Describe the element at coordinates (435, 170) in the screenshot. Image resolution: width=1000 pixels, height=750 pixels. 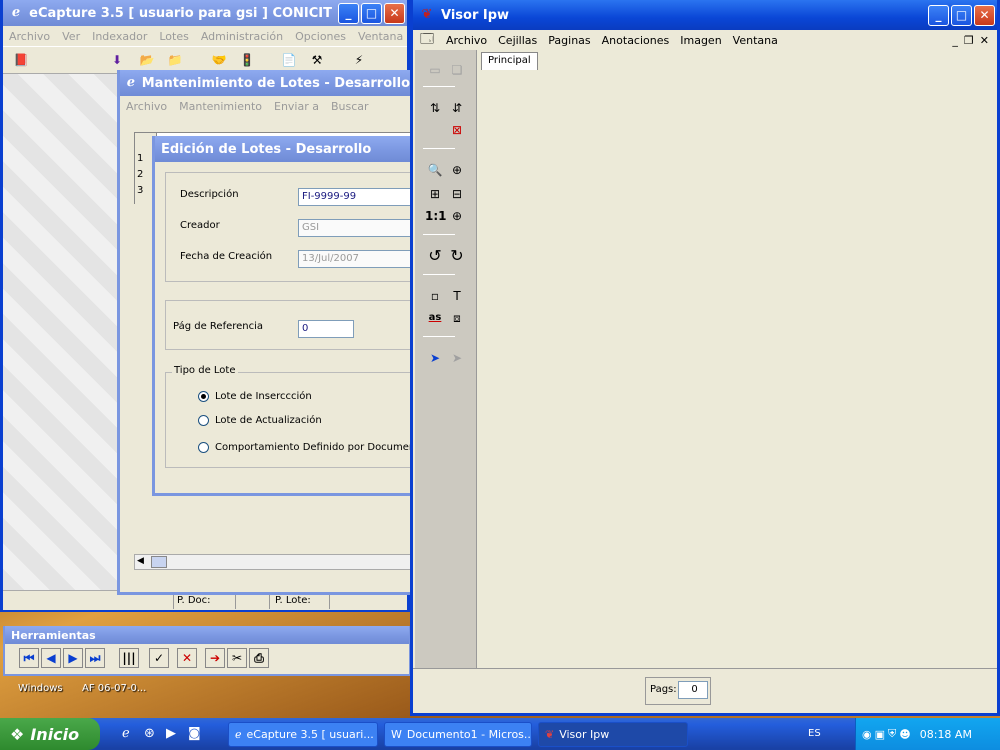
I see `zoom-icon: 🔍` at that location.